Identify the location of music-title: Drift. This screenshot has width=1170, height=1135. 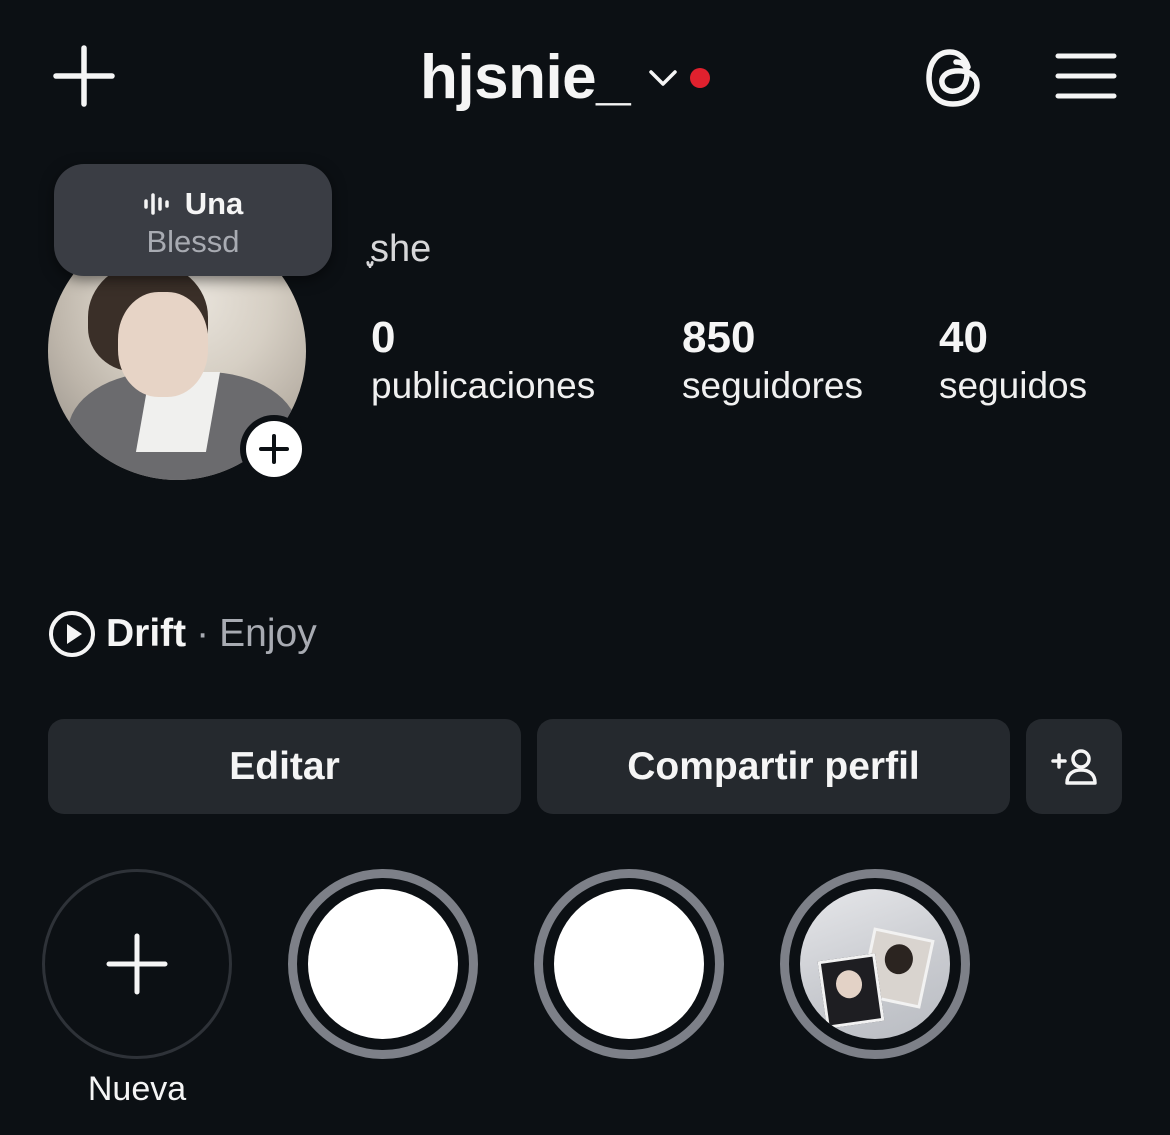
(146, 633).